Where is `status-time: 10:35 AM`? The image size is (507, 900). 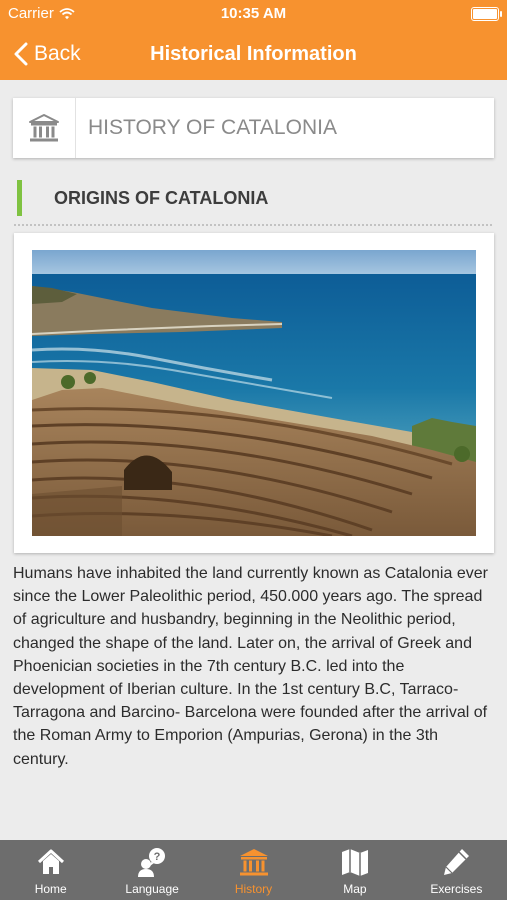
status-time: 10:35 AM is located at coordinates (253, 13).